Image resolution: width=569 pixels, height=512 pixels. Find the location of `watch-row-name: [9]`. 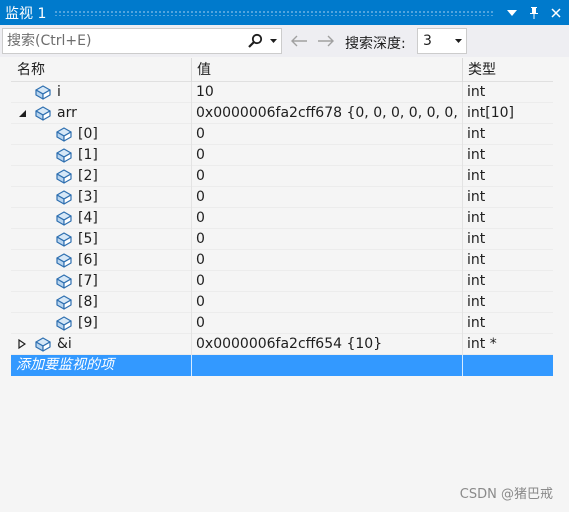

watch-row-name: [9] is located at coordinates (88, 323).